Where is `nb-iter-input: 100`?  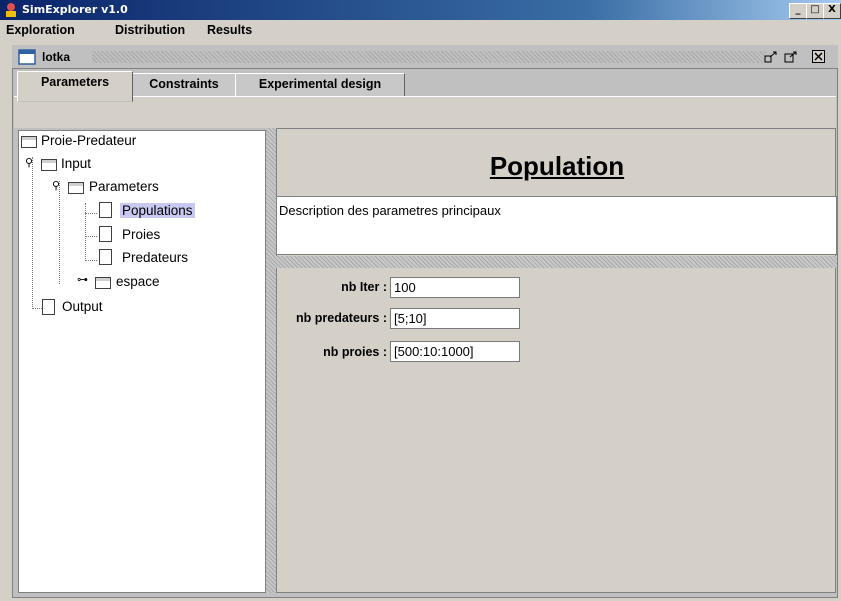 nb-iter-input: 100 is located at coordinates (455, 287).